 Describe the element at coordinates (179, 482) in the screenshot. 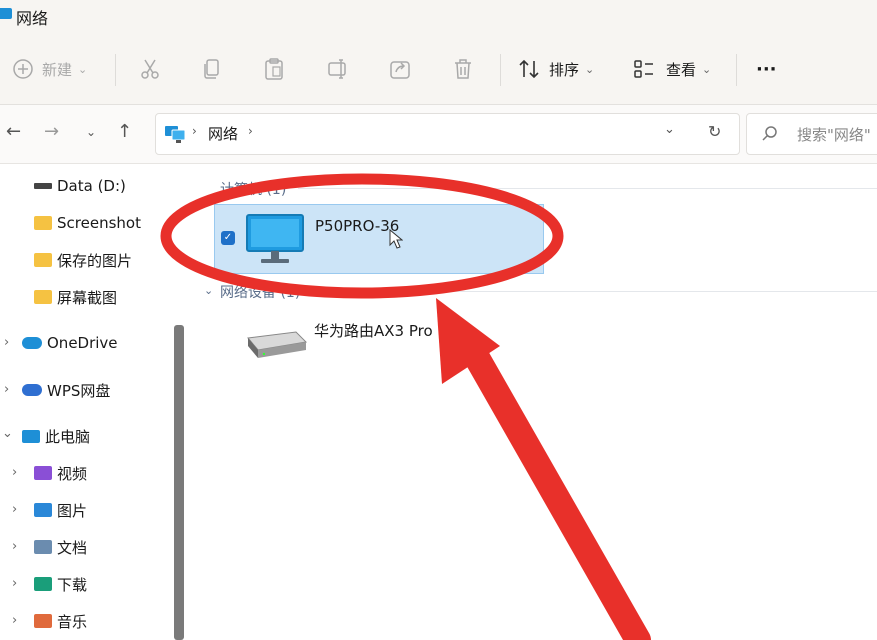

I see `sidebar-scrollbar` at that location.